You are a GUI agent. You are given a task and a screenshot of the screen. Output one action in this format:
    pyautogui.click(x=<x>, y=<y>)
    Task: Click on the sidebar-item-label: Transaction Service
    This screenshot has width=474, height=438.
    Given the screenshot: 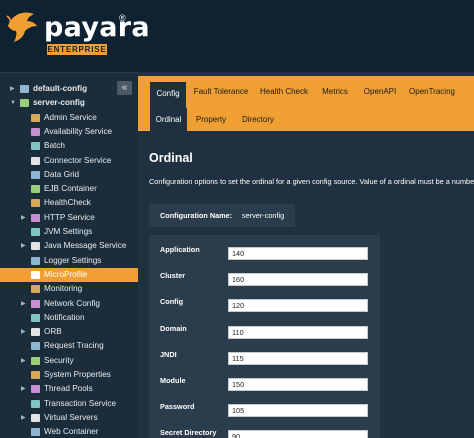 What is the action you would take?
    pyautogui.click(x=80, y=403)
    